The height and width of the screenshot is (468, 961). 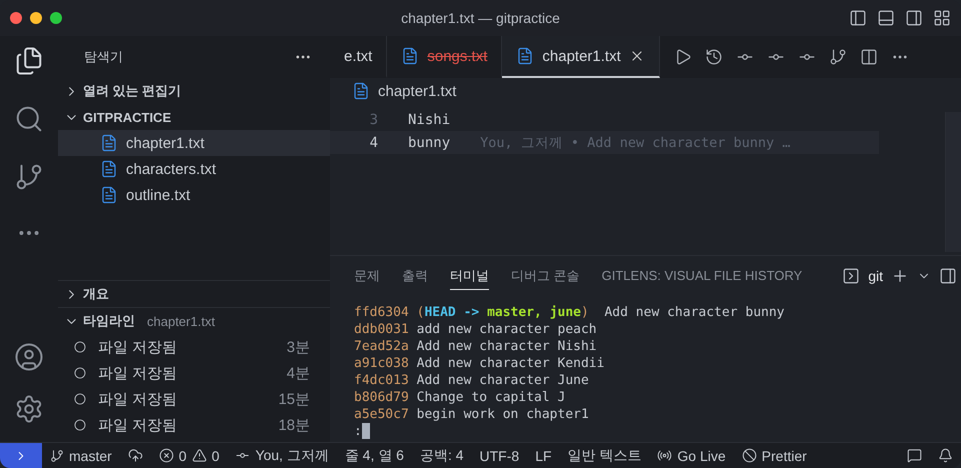 I want to click on branch-status: master, so click(x=81, y=456).